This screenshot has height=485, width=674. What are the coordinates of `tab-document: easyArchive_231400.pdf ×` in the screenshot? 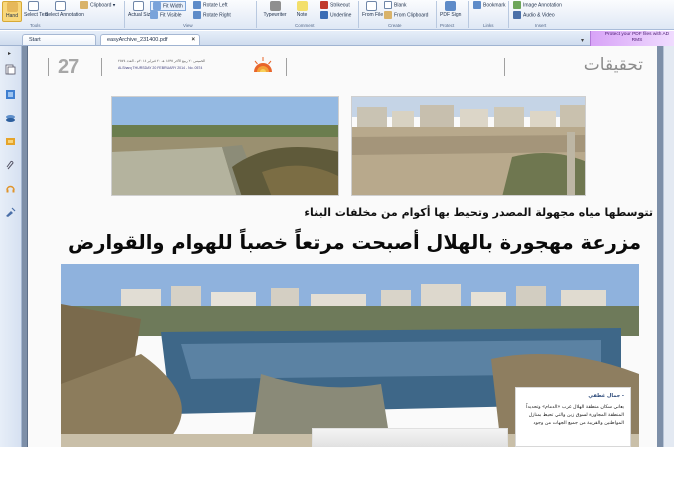 It's located at (150, 39).